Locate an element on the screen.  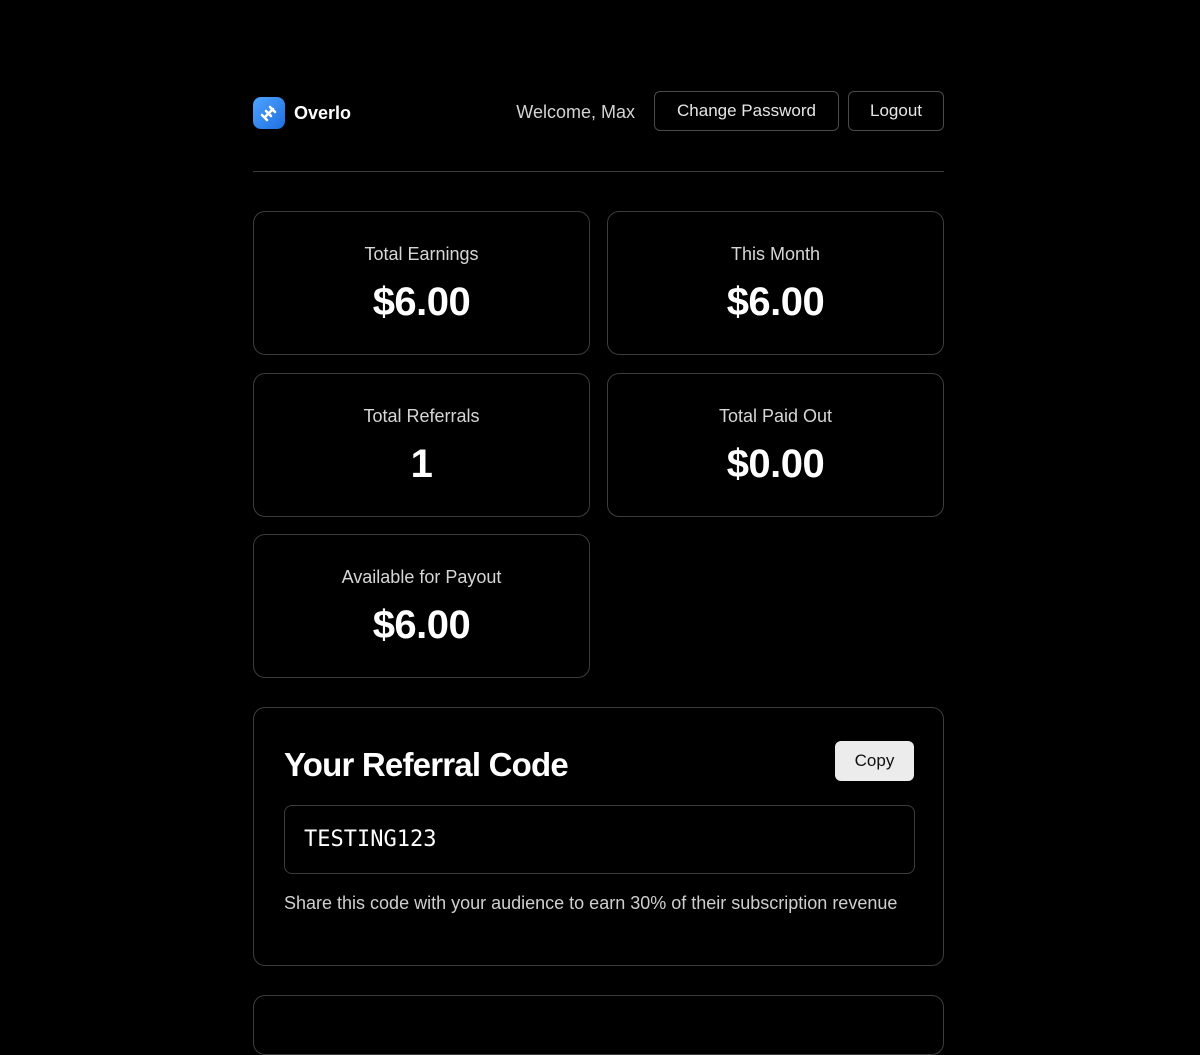
stat-value: 1 is located at coordinates (421, 464).